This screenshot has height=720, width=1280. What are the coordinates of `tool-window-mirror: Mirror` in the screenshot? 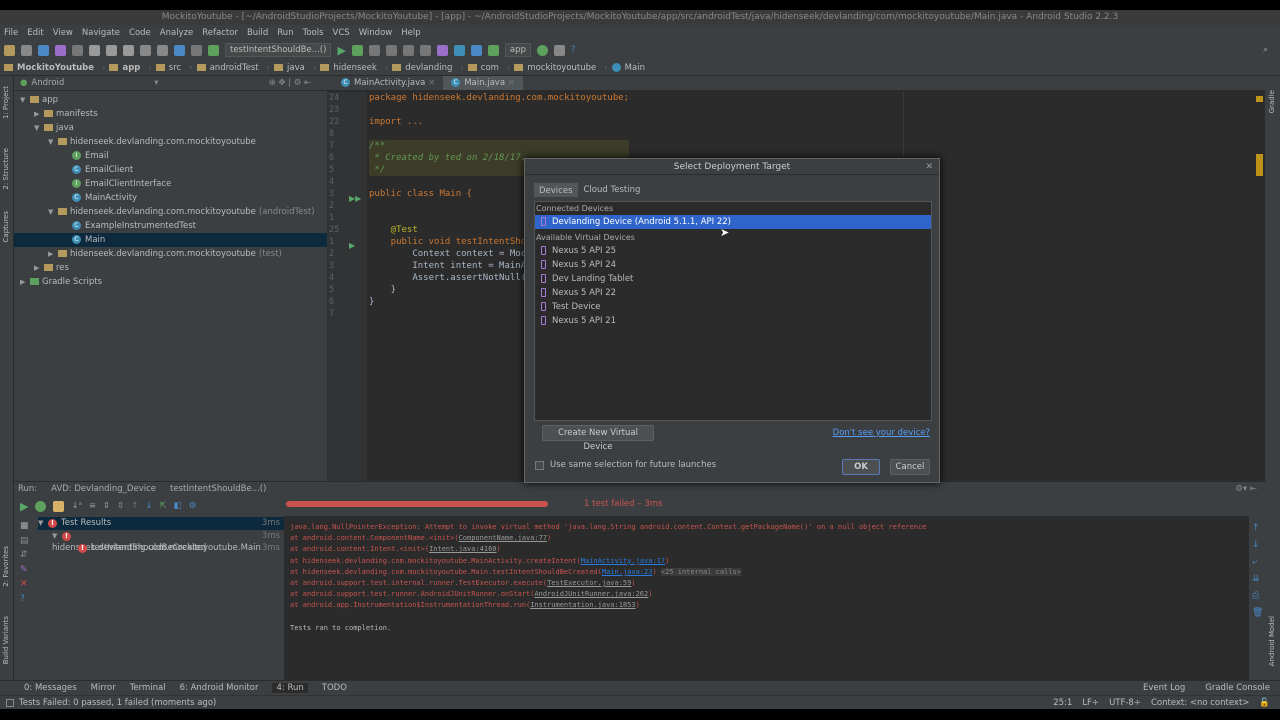 It's located at (103, 688).